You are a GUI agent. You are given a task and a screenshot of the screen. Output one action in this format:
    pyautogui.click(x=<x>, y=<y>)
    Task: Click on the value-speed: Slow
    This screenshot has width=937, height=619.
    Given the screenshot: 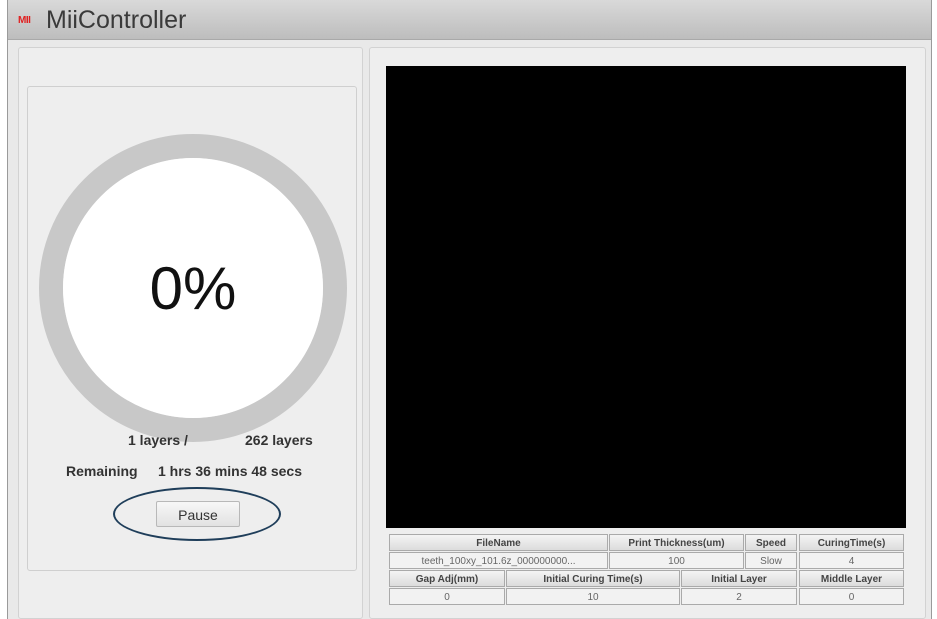 What is the action you would take?
    pyautogui.click(x=771, y=560)
    